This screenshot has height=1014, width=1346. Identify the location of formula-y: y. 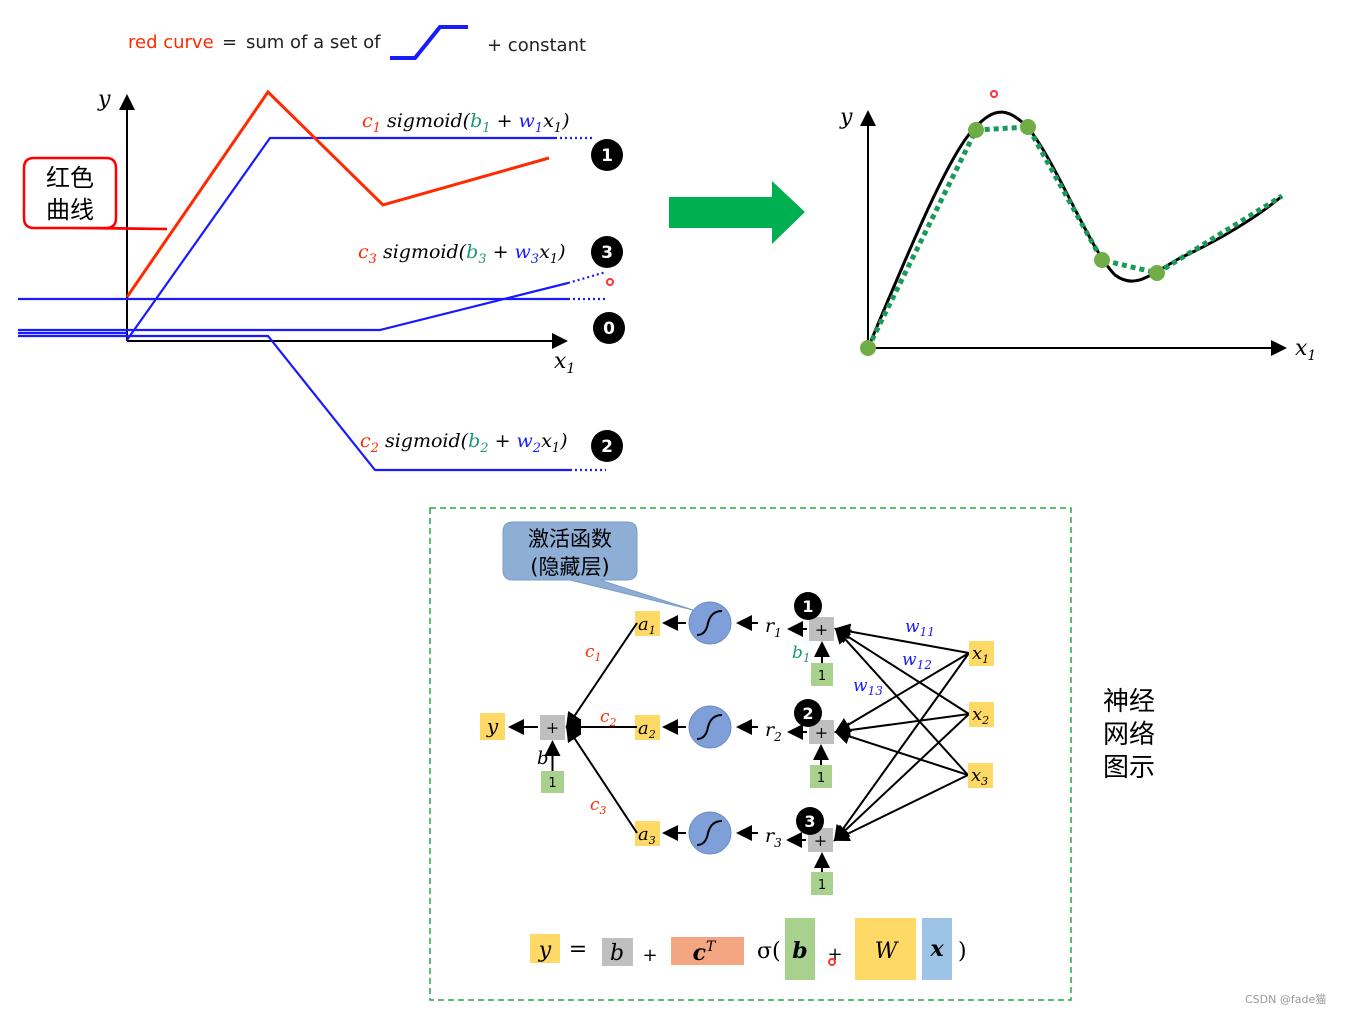
(545, 950).